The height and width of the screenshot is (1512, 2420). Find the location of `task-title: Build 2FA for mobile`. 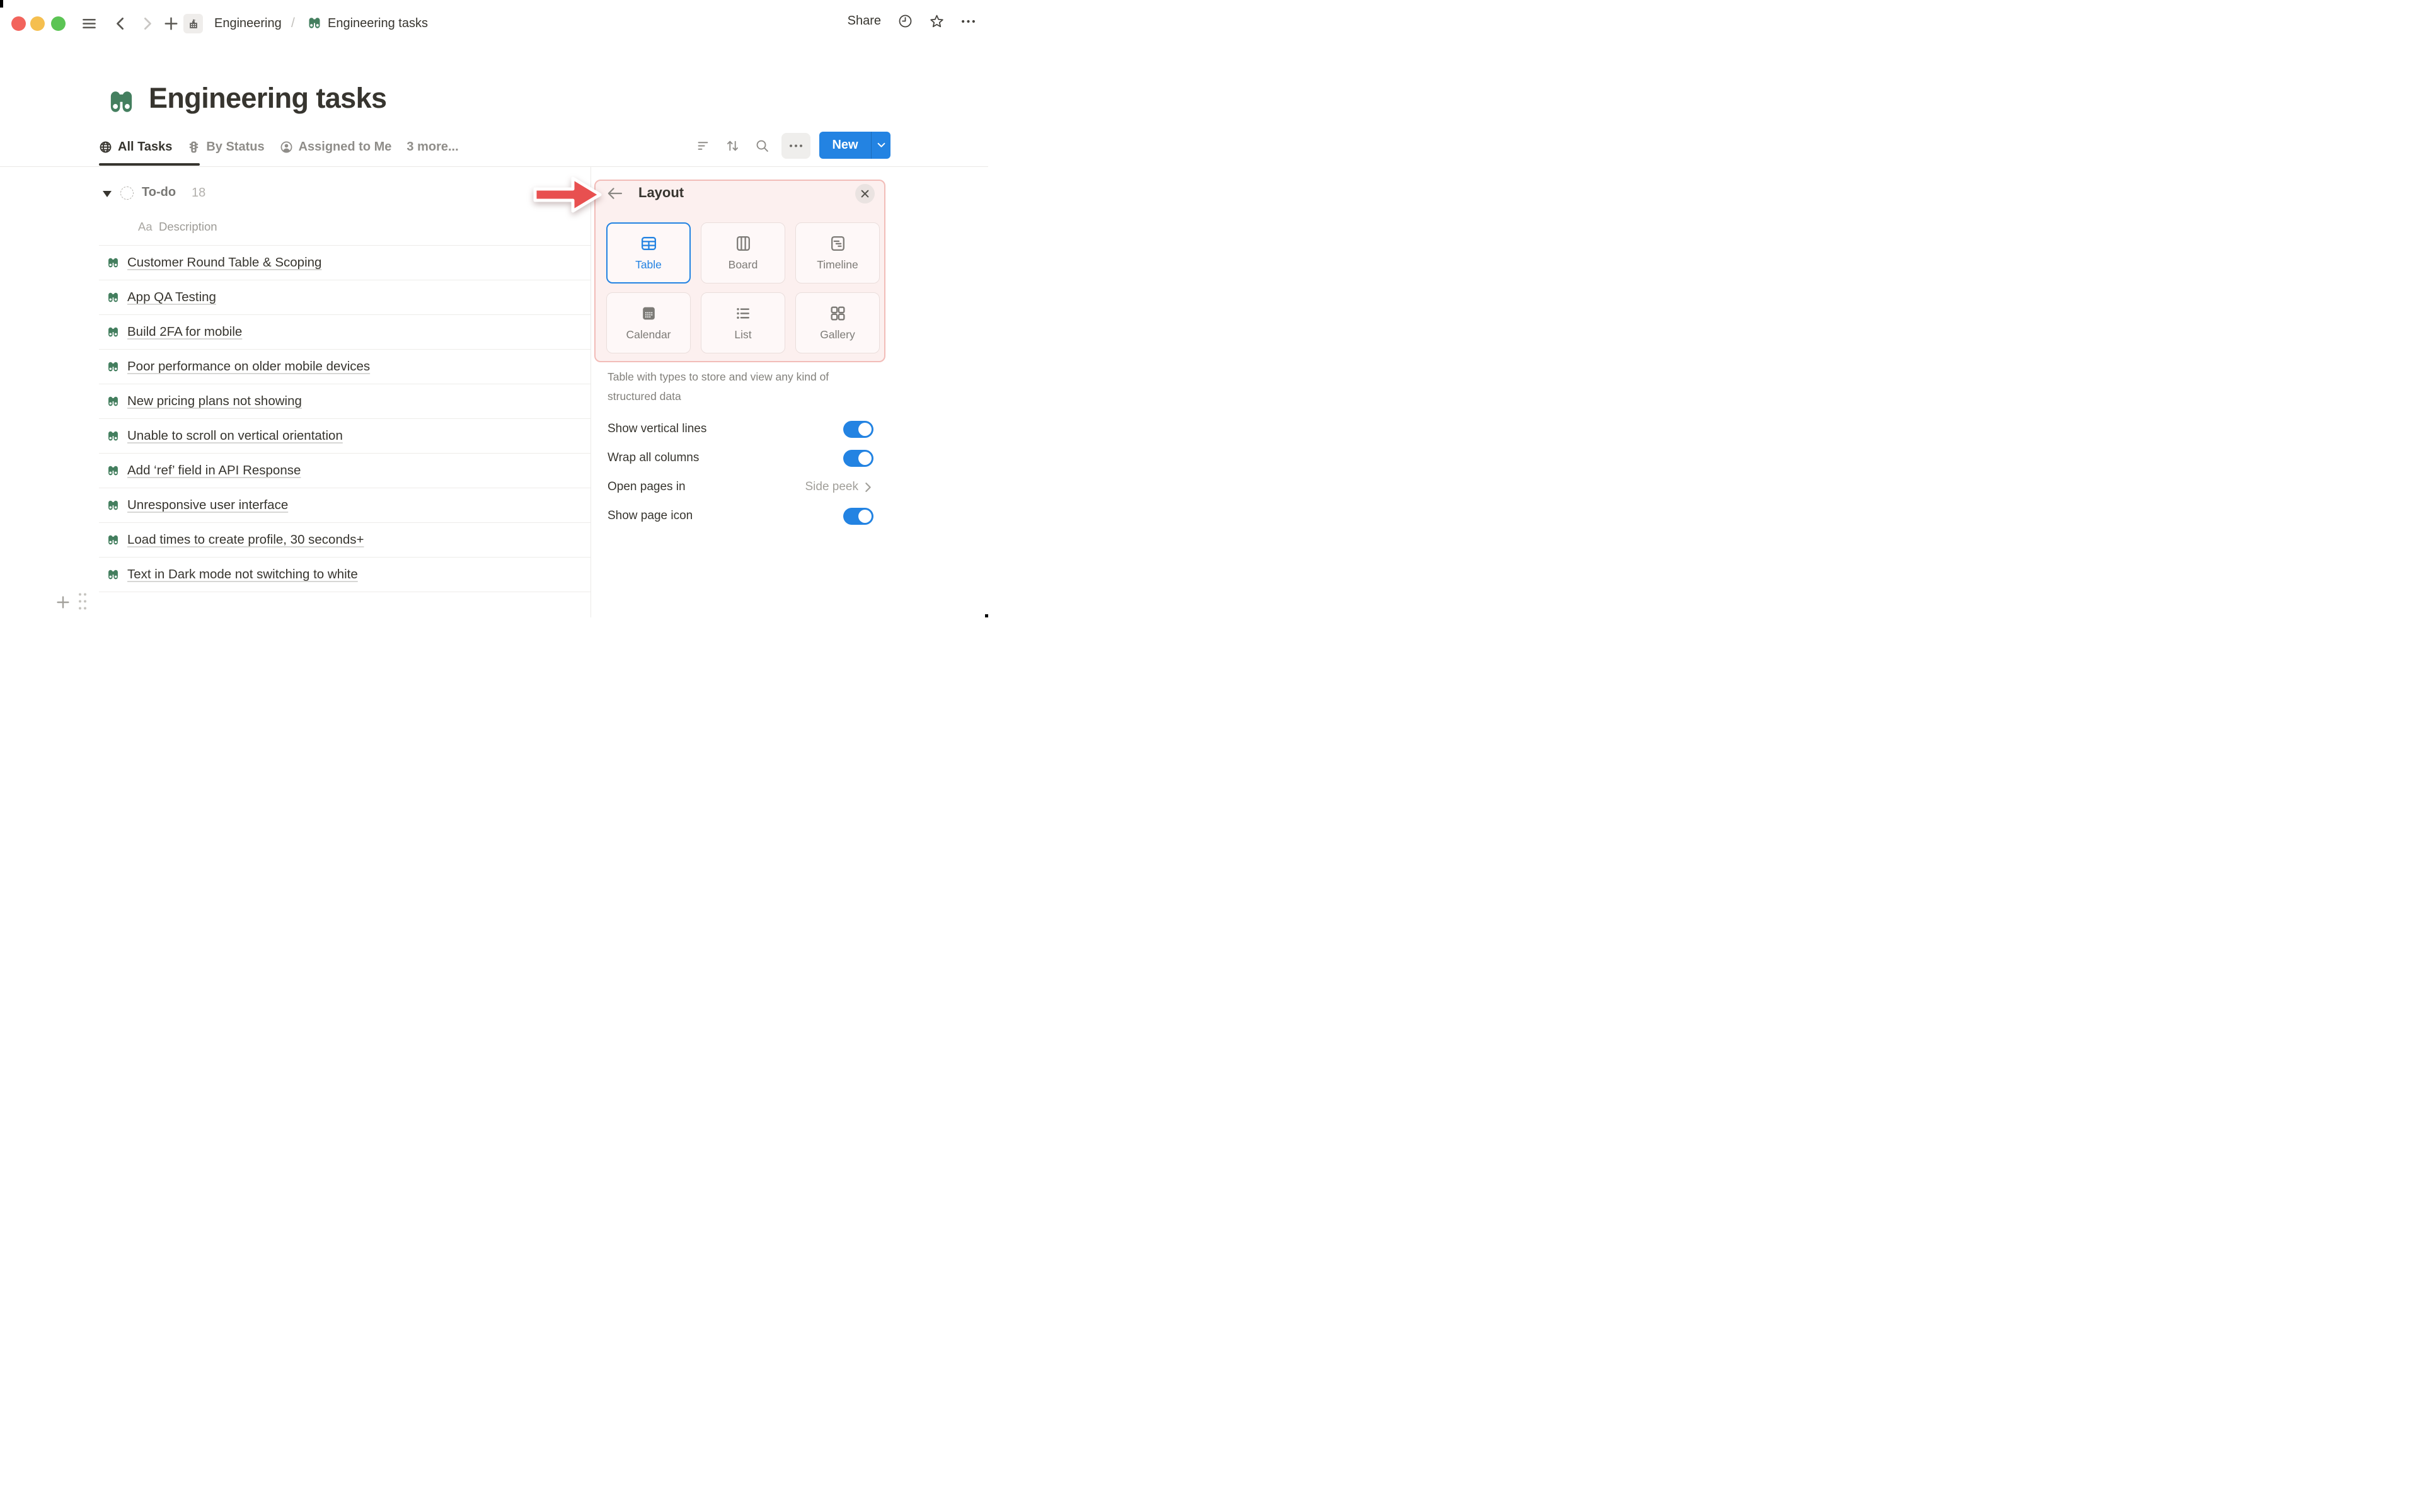

task-title: Build 2FA for mobile is located at coordinates (185, 332).